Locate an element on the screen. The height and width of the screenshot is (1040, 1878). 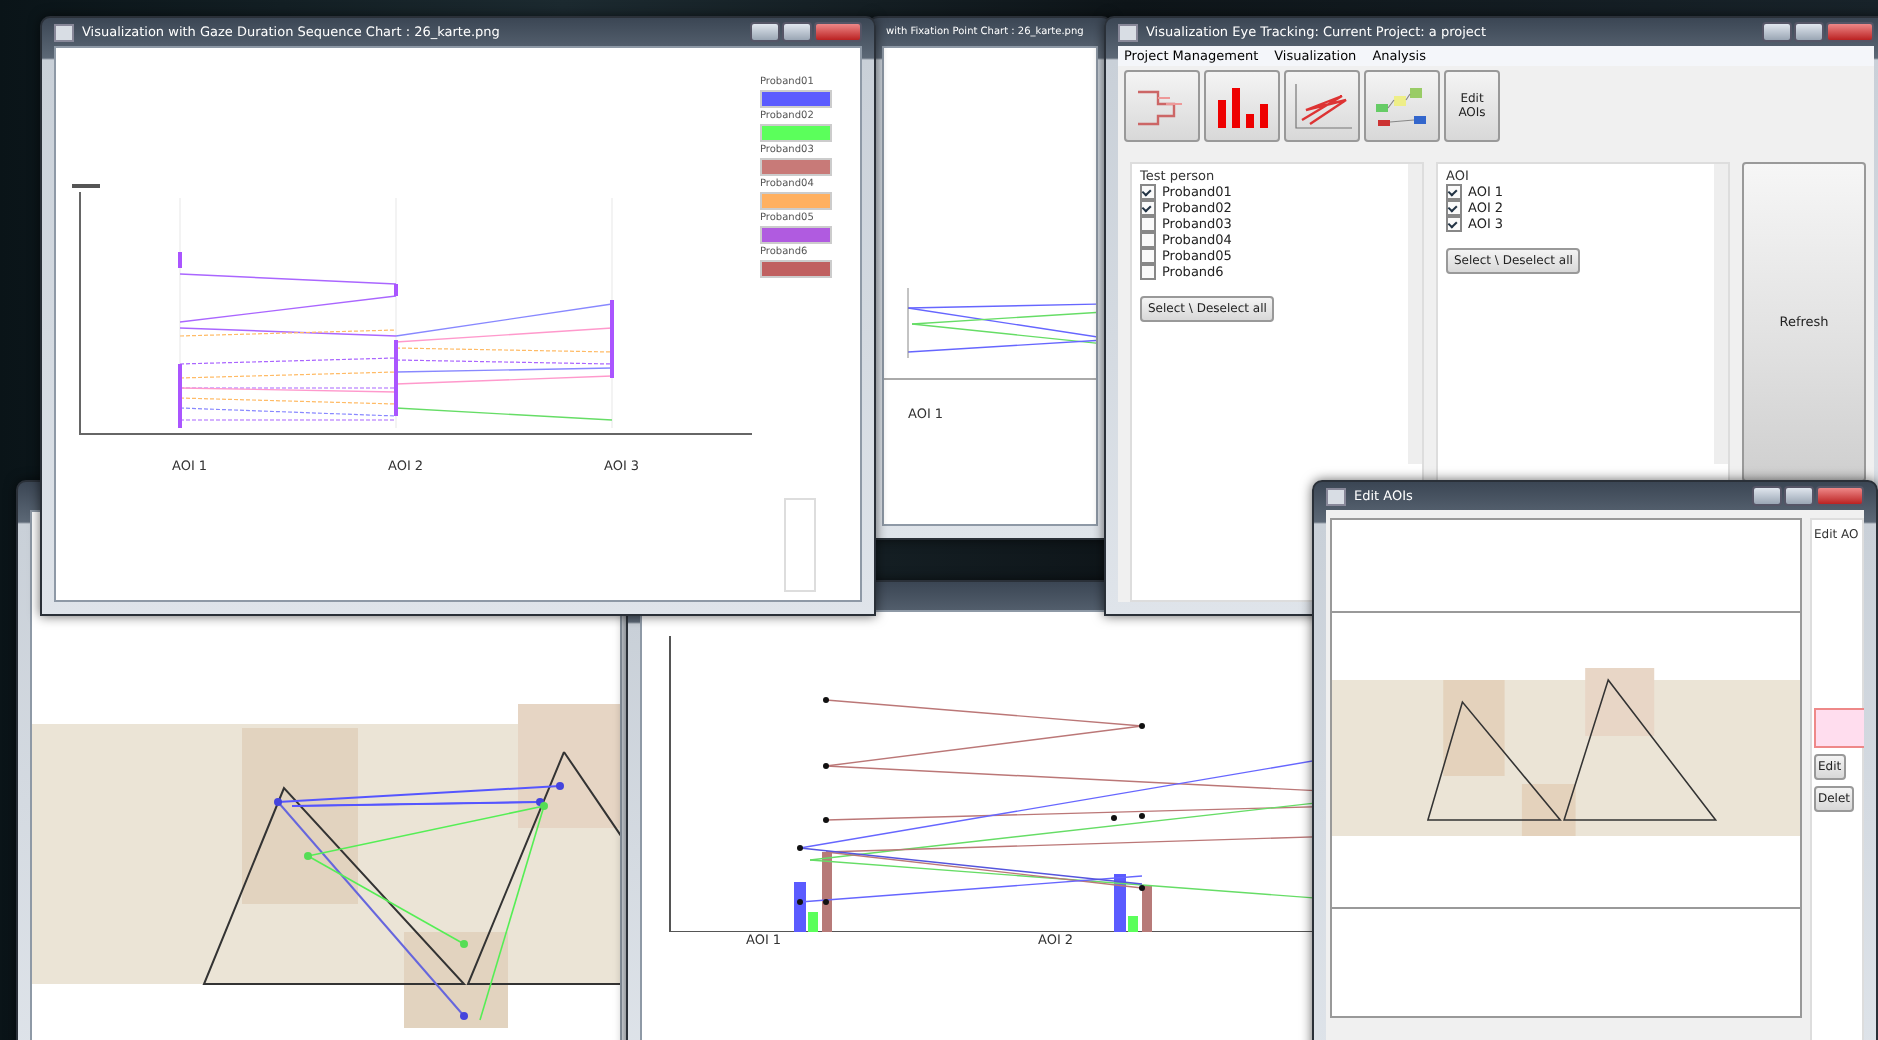
sequence-chart-button is located at coordinates (1162, 106).